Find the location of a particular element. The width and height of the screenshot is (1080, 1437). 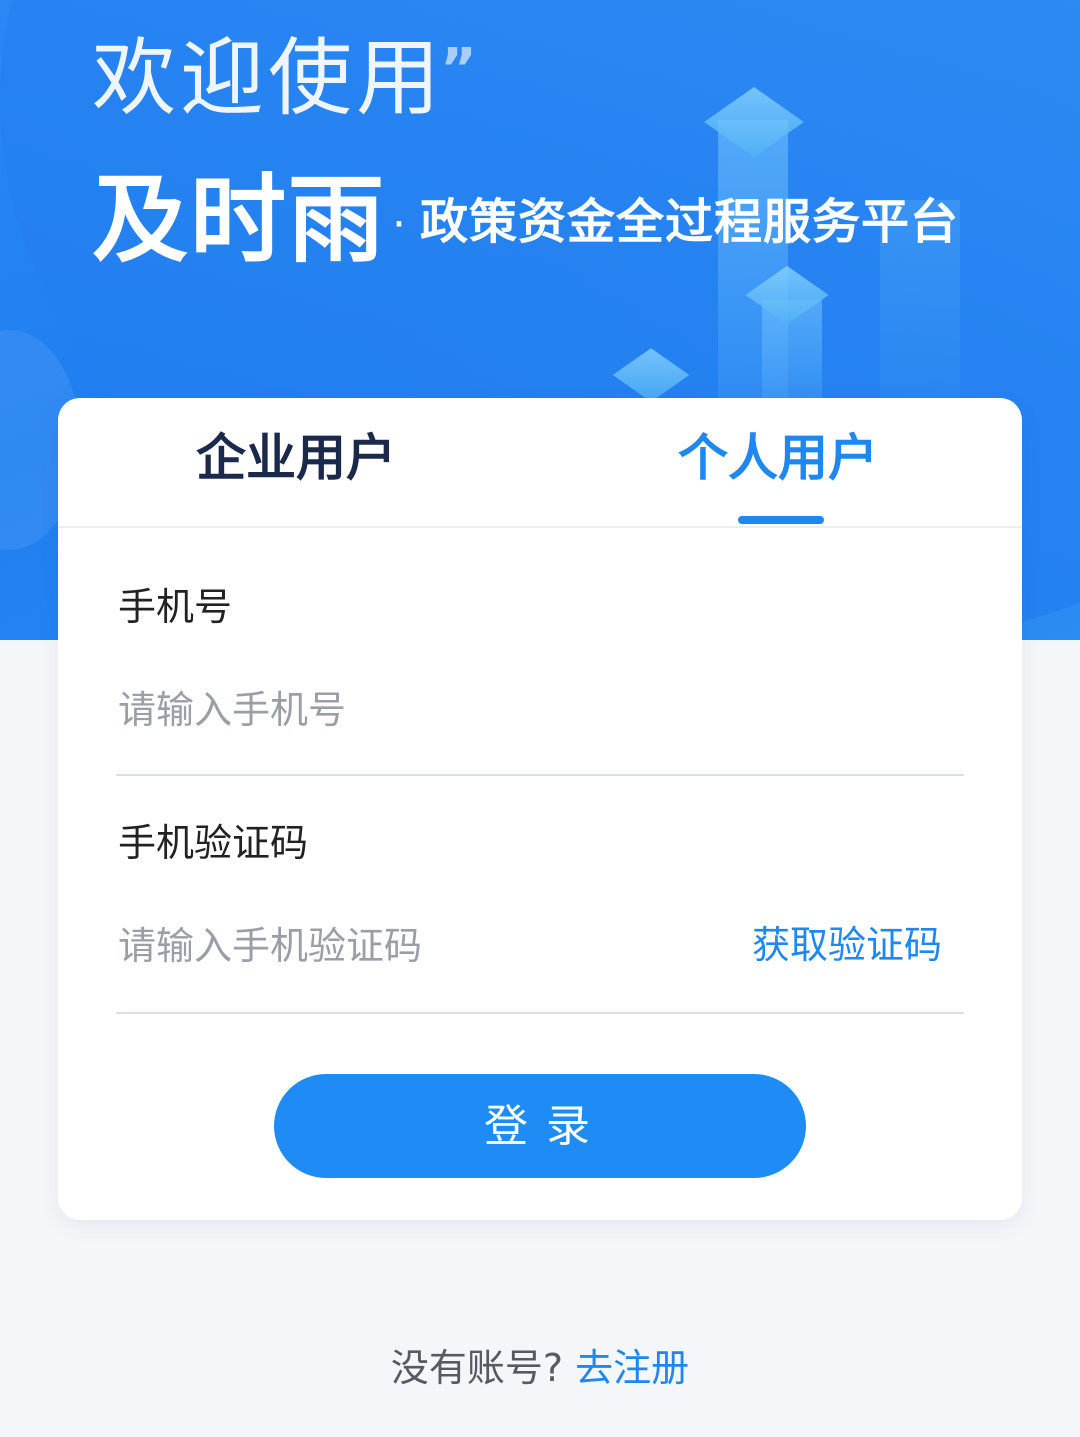

login-button: 登录 is located at coordinates (540, 1126).